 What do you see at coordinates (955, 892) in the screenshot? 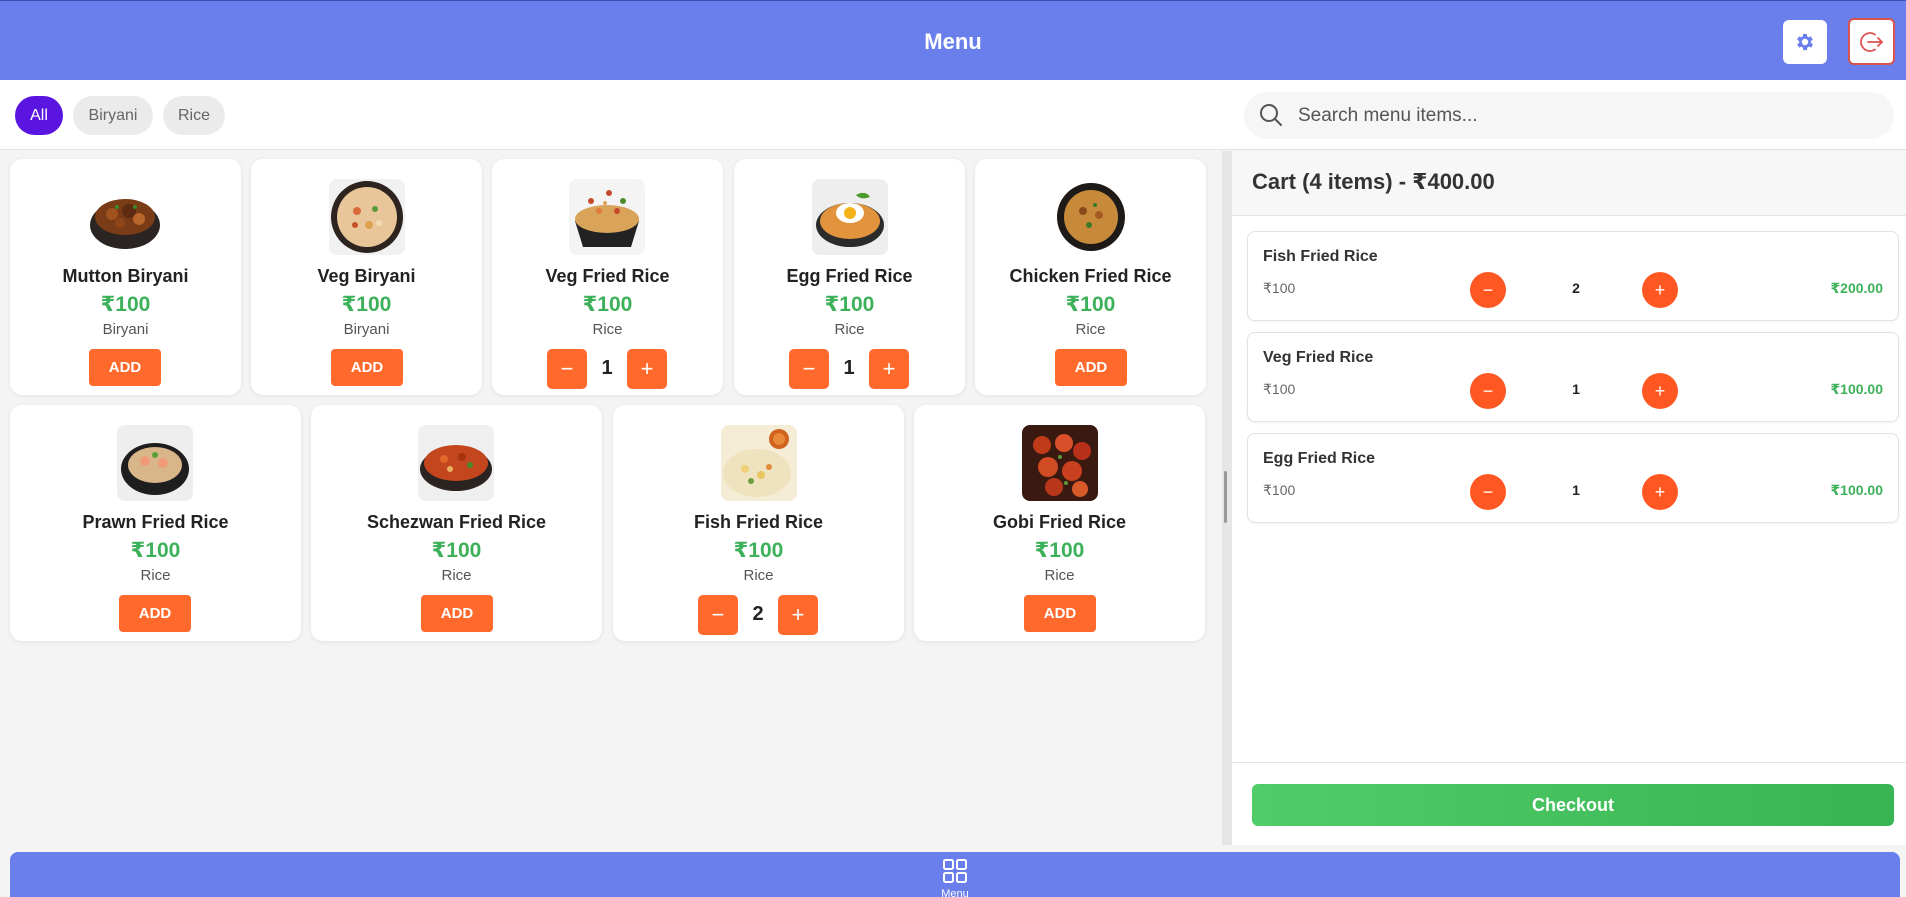
I see `nav-item-label: Menu` at bounding box center [955, 892].